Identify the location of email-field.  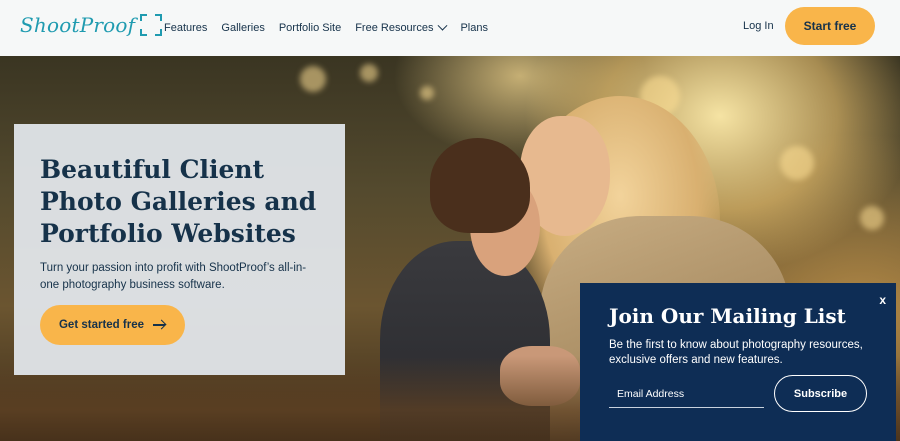
(686, 394).